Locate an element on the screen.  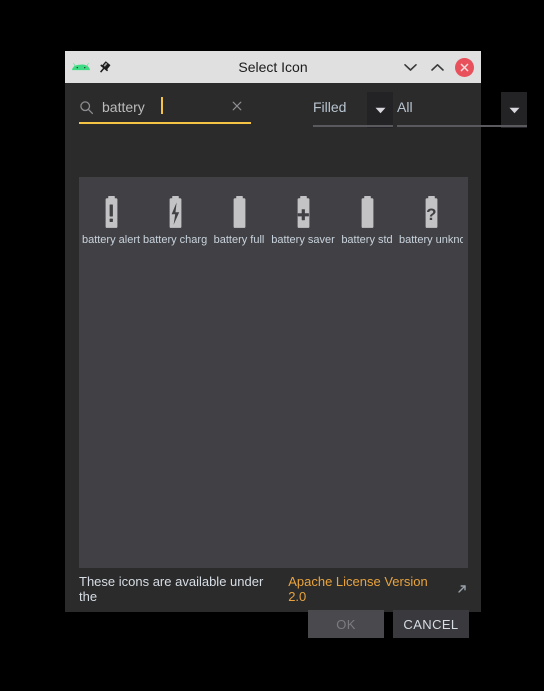
close-button is located at coordinates (464, 67).